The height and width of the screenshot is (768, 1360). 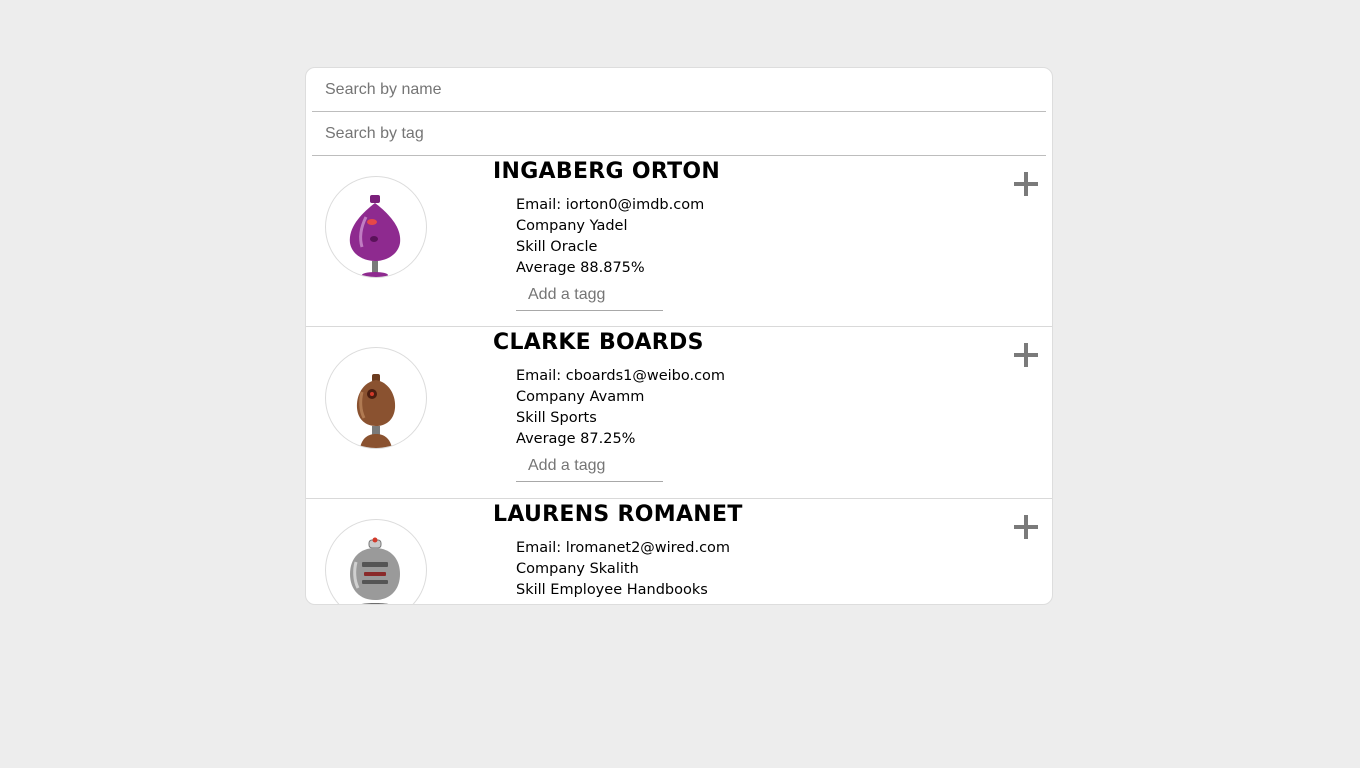 I want to click on student-company: Company Avamm, so click(x=580, y=397).